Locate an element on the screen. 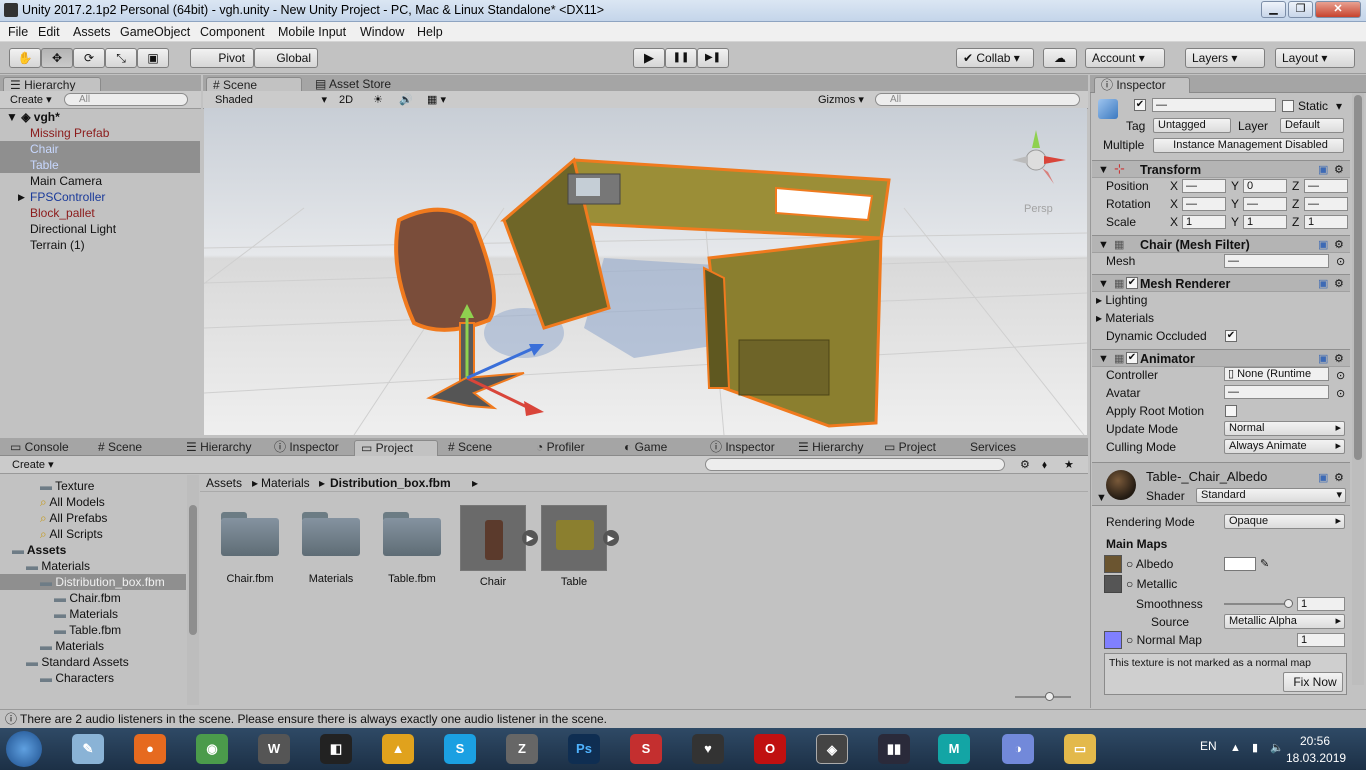 Image resolution: width=1366 pixels, height=770 pixels. expand-arrow-icon: ▶ is located at coordinates (21, 197).